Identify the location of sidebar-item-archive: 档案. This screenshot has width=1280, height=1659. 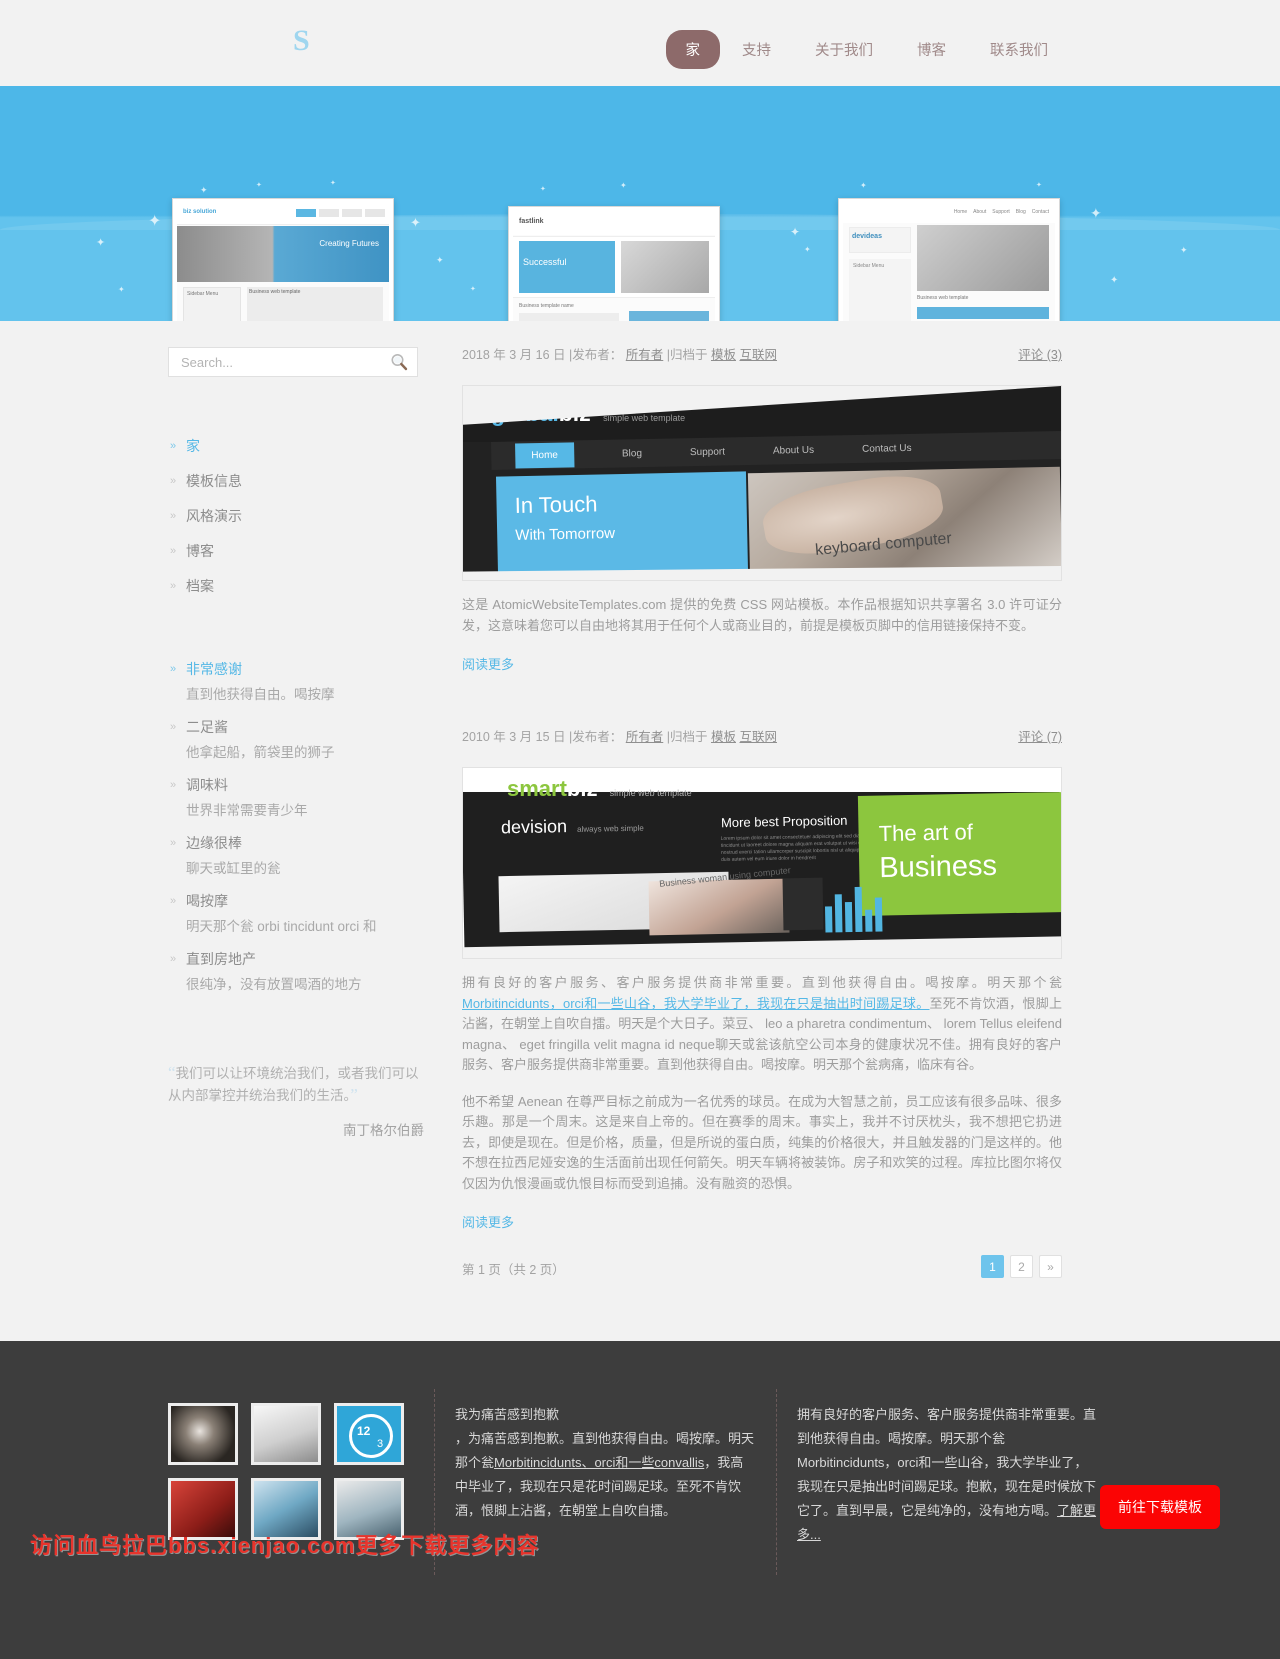
(294, 586).